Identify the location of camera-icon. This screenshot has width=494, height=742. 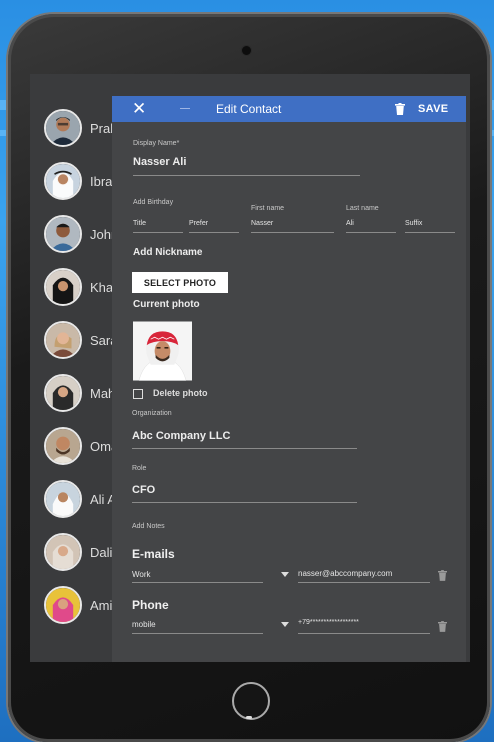
(246, 50).